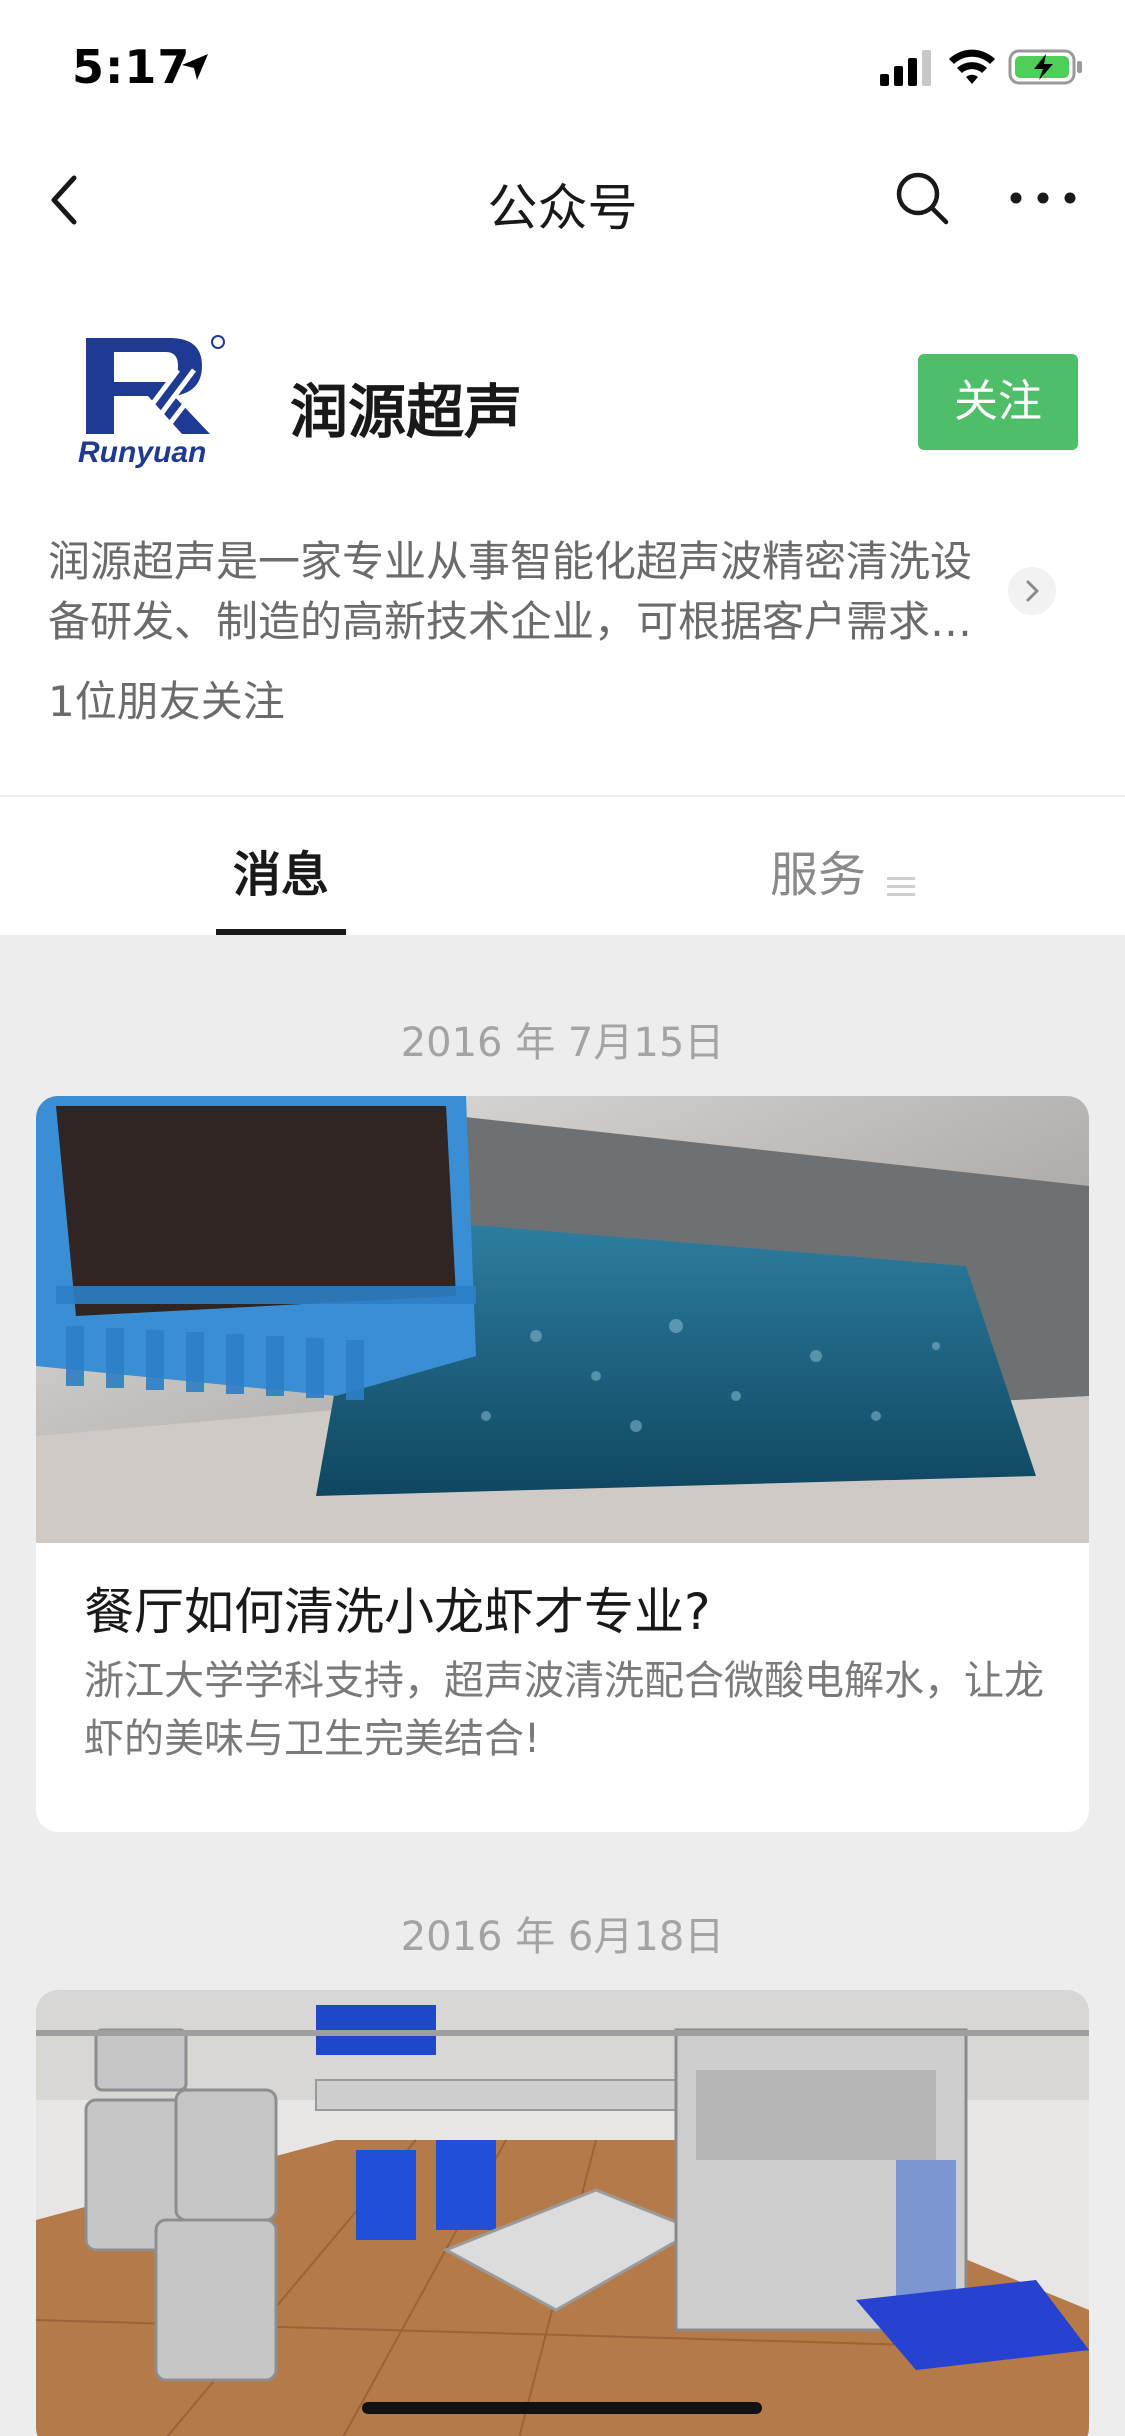  I want to click on tab-messages: 消息, so click(281, 866).